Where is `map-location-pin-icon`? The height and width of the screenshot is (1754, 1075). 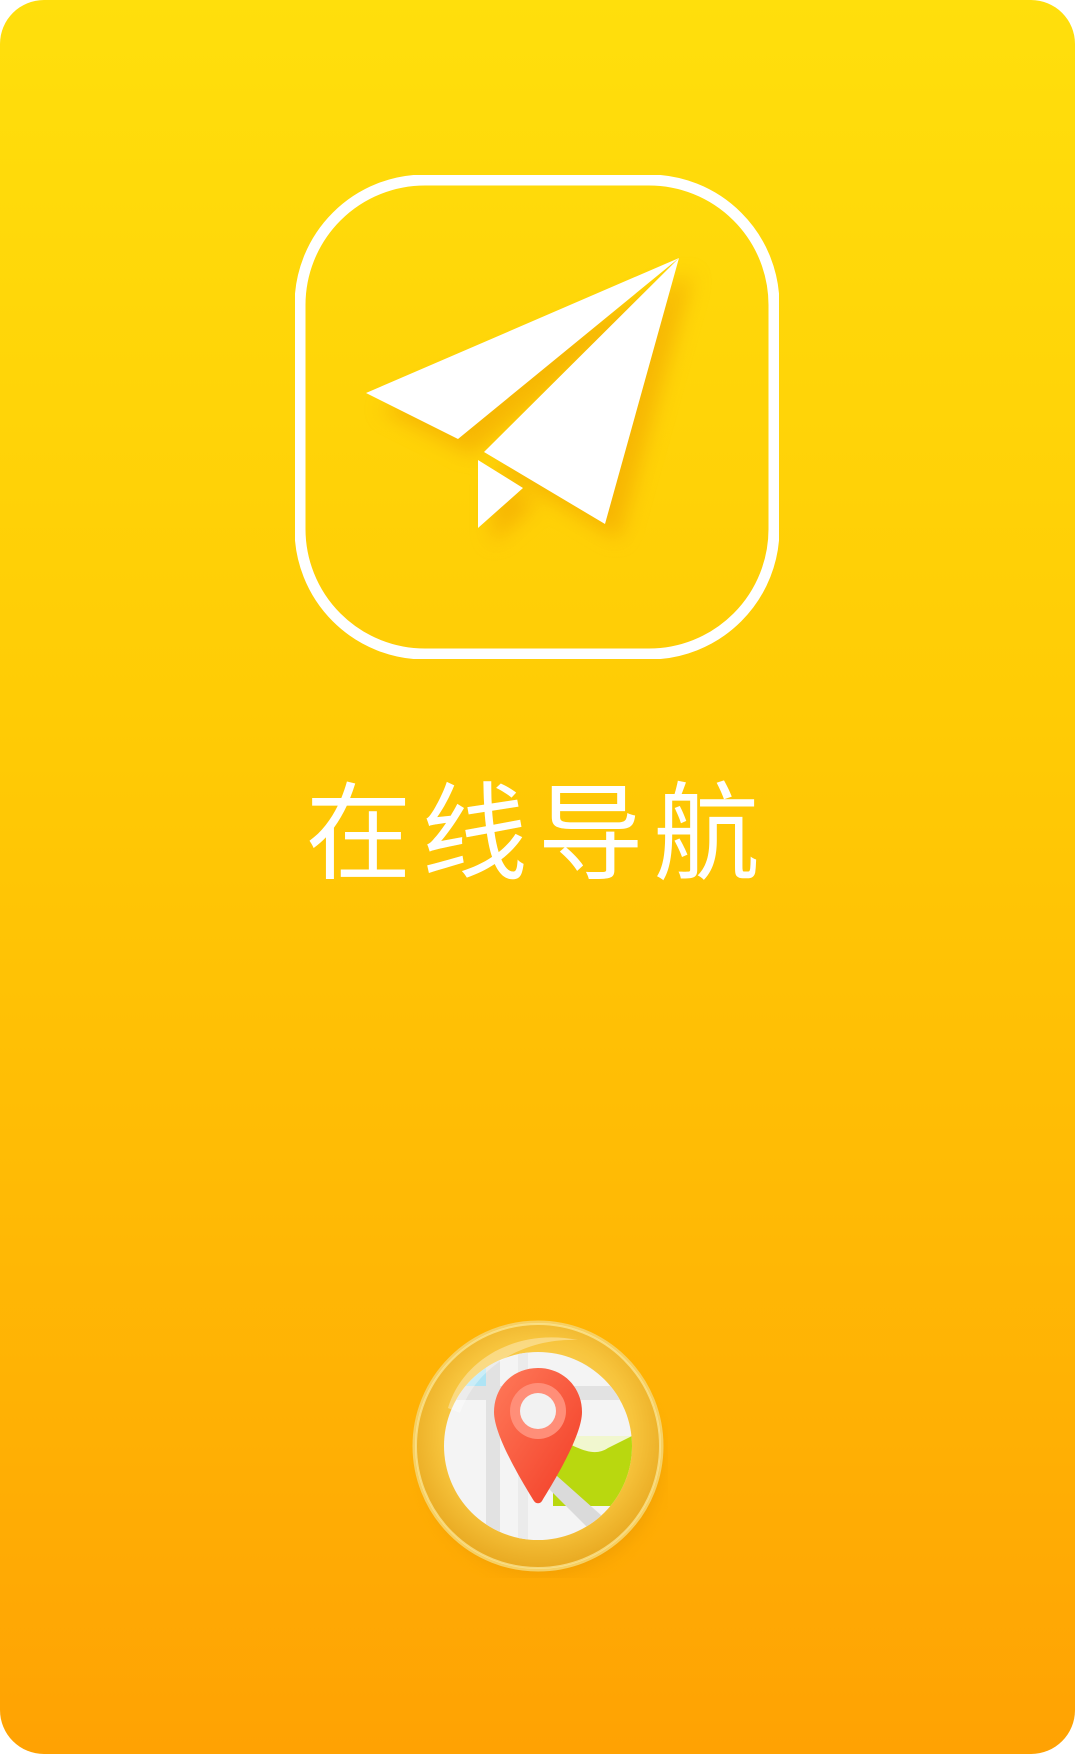 map-location-pin-icon is located at coordinates (538, 1447).